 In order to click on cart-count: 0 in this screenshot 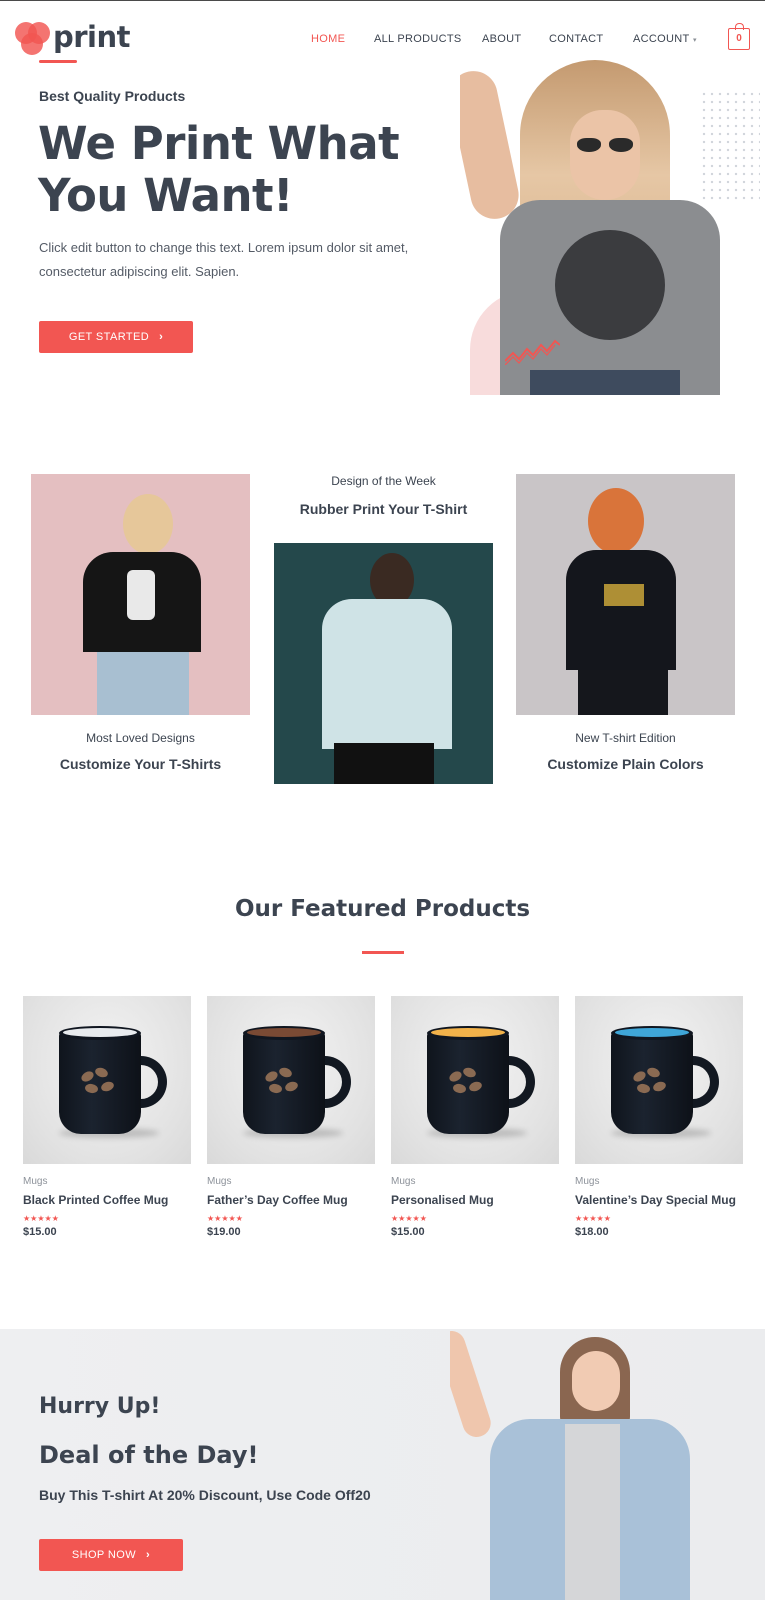, I will do `click(739, 38)`.